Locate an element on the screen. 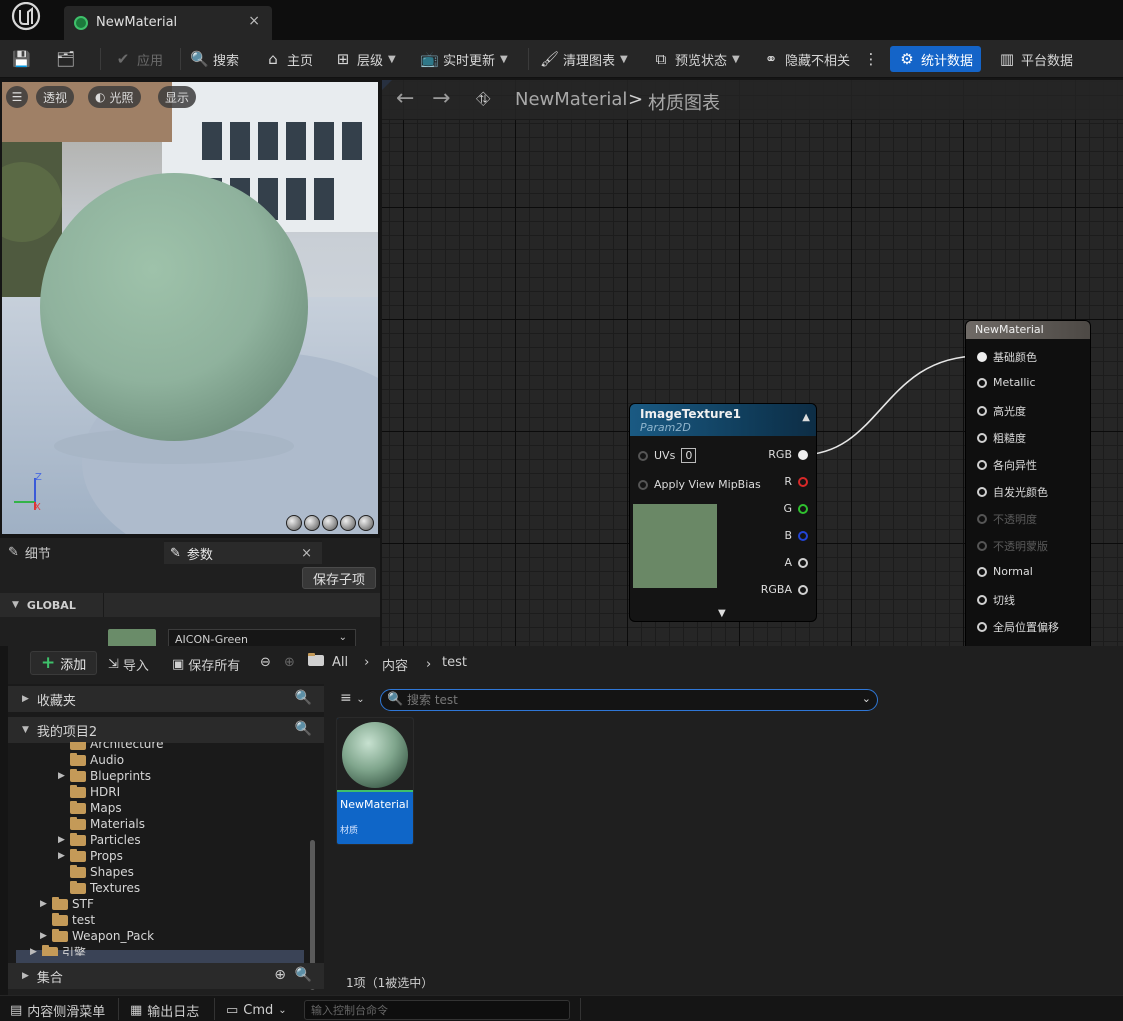 This screenshot has height=1021, width=1123. live-update-button: 📺 实时更新 ▼ is located at coordinates (464, 59).